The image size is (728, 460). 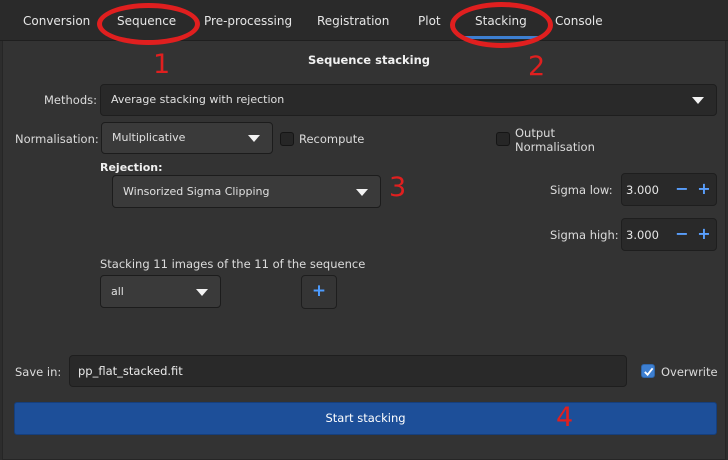 What do you see at coordinates (131, 167) in the screenshot?
I see `rejection-label: Rejection:` at bounding box center [131, 167].